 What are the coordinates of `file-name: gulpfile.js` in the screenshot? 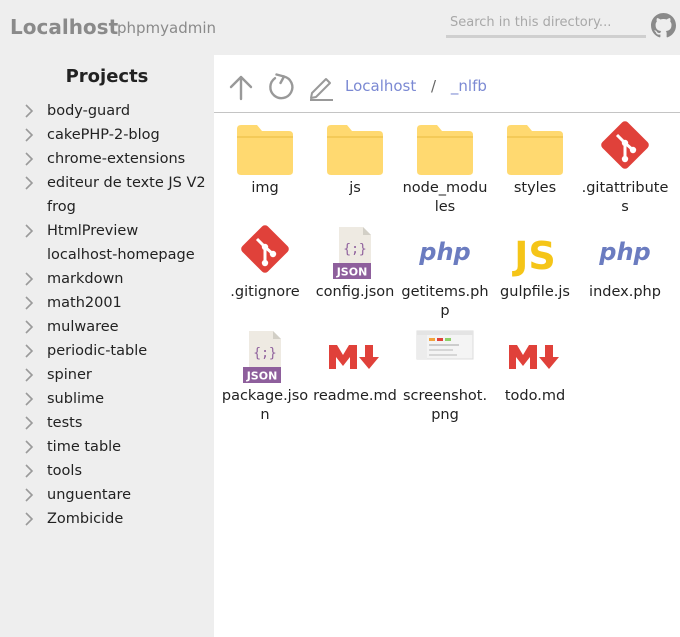 It's located at (535, 292).